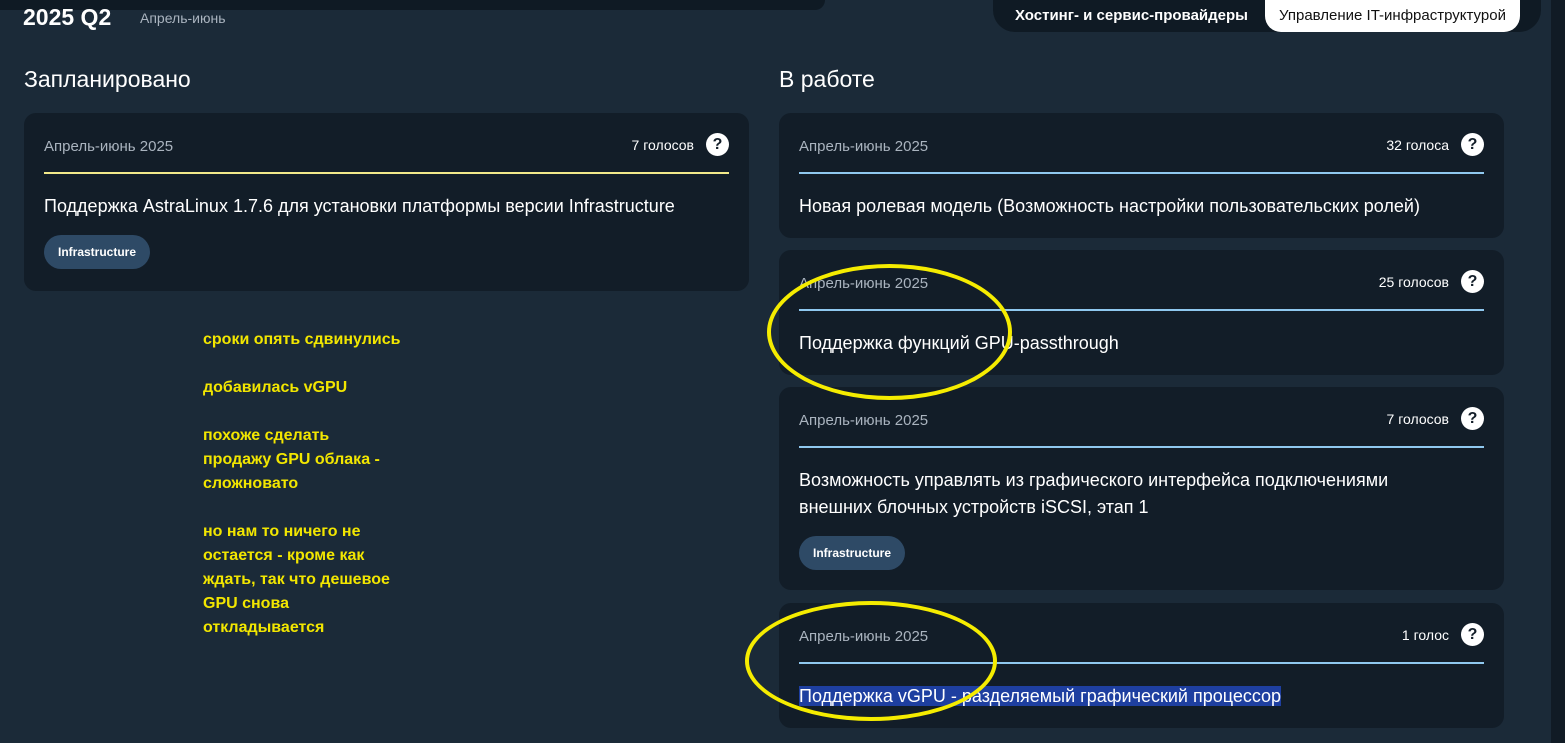 The height and width of the screenshot is (743, 1565). What do you see at coordinates (1413, 282) in the screenshot?
I see `card-votes: 25 голосов` at bounding box center [1413, 282].